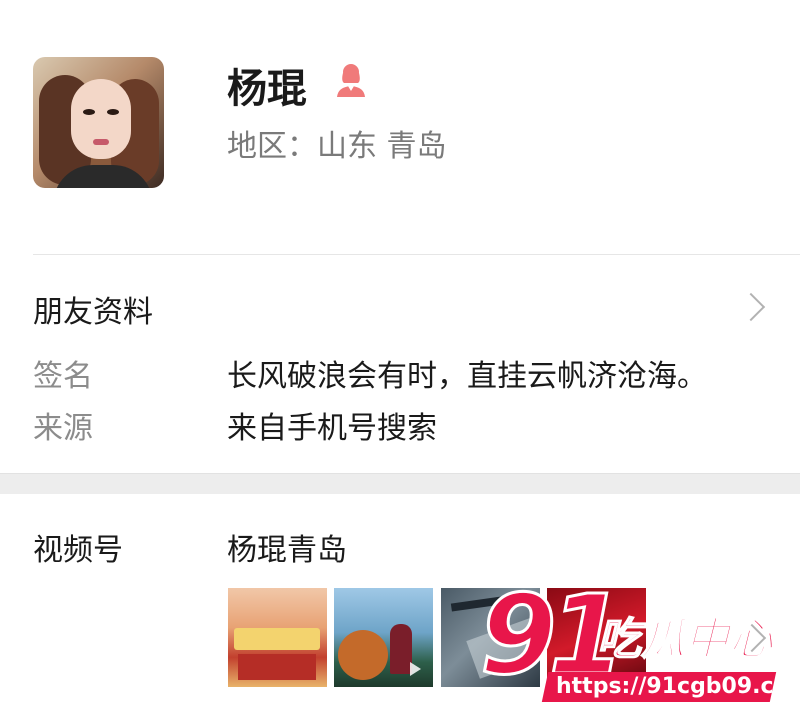  I want to click on avatar-face, so click(101, 119).